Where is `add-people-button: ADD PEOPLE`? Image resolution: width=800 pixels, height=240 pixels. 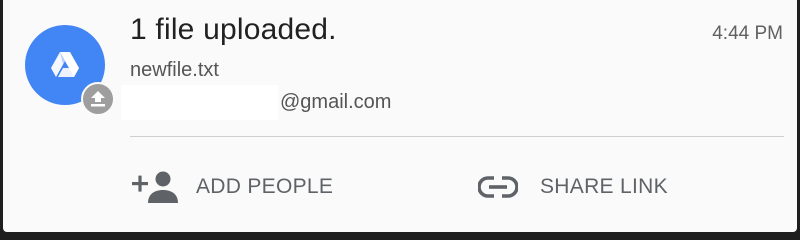
add-people-button: ADD PEOPLE is located at coordinates (232, 187).